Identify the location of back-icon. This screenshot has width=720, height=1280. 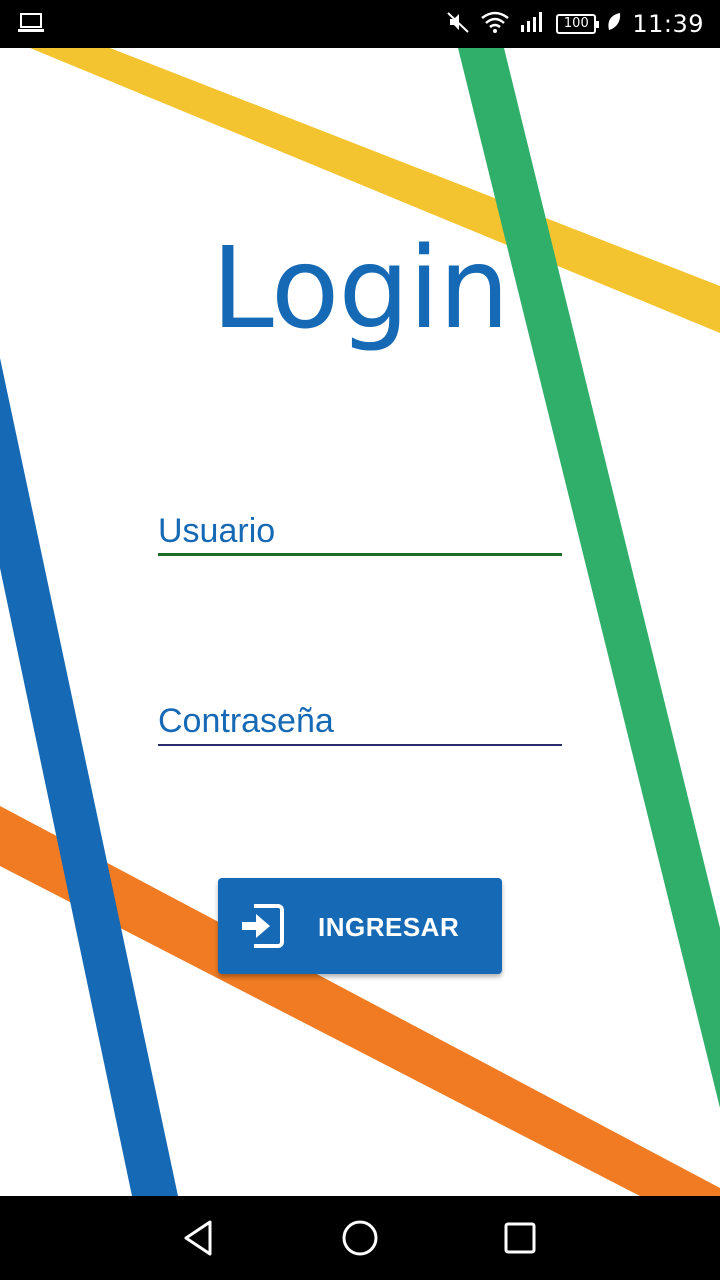
(198, 1238).